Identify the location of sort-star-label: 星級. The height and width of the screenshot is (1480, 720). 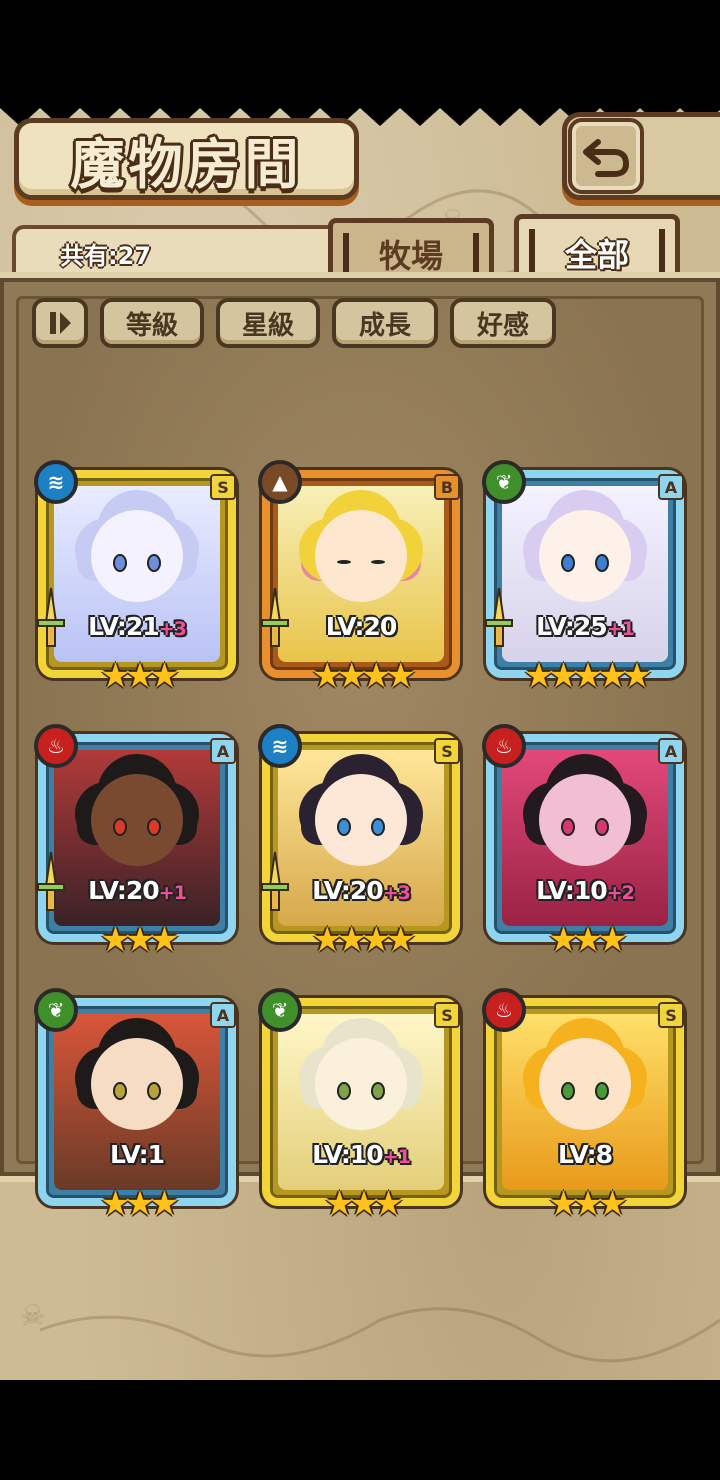
(267, 325).